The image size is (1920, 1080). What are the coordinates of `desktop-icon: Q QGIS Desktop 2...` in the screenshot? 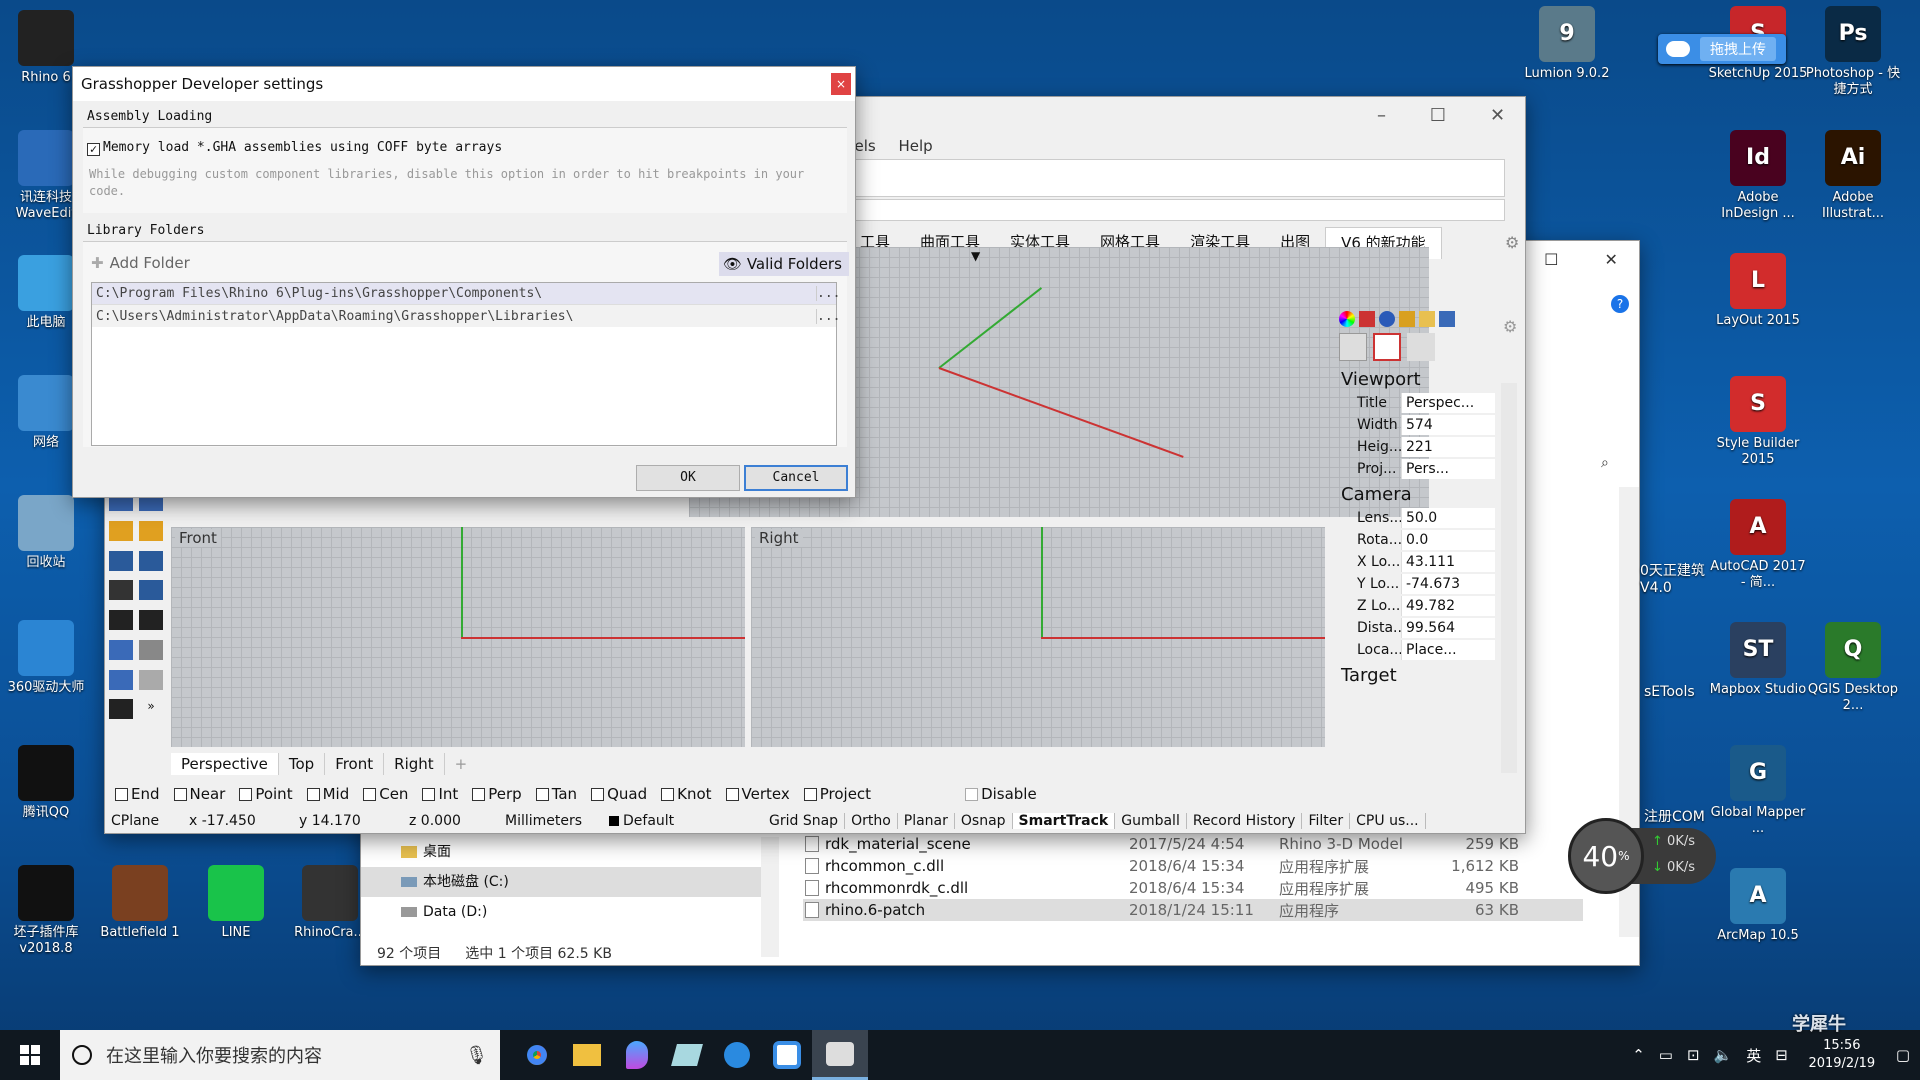 It's located at (1853, 668).